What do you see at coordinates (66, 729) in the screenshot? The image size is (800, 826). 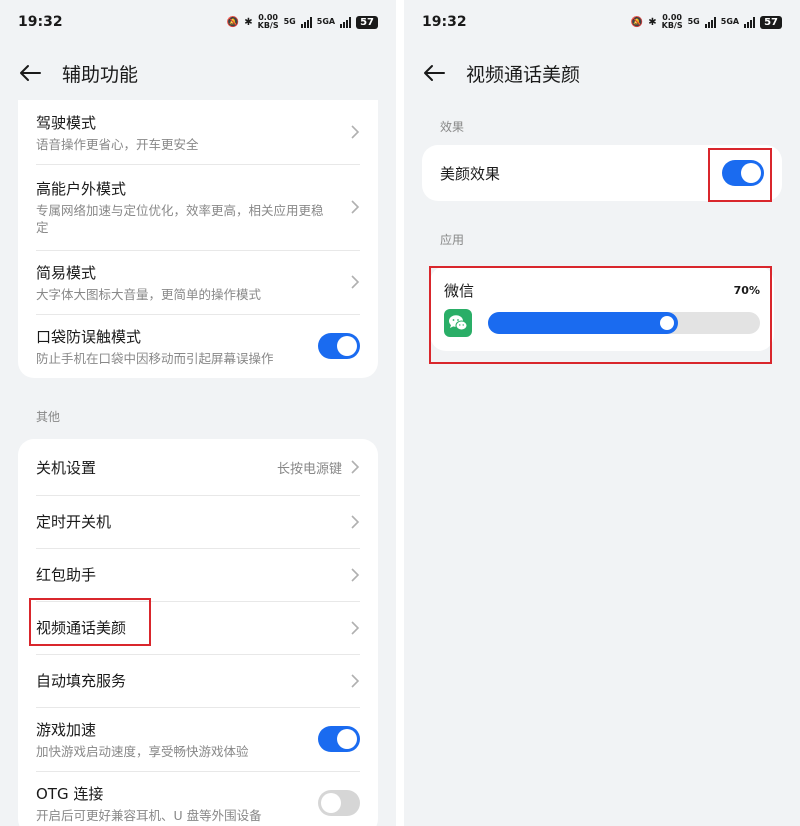 I see `setting-label: 游戏加速` at bounding box center [66, 729].